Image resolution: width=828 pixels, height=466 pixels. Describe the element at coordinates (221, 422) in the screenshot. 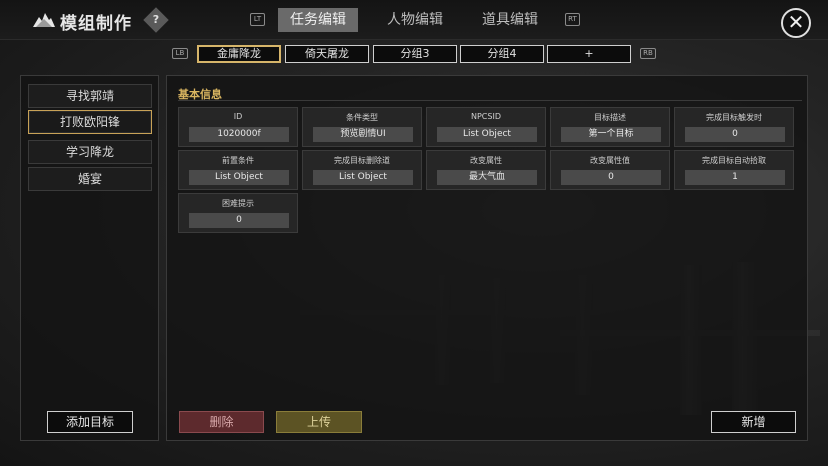

I see `delete-button: 删除` at that location.